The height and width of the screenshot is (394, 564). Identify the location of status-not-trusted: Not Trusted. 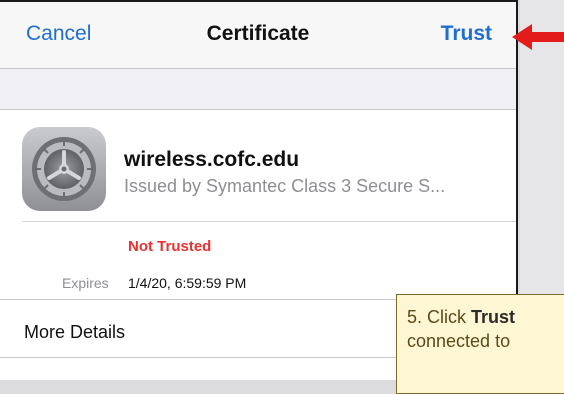
(170, 246).